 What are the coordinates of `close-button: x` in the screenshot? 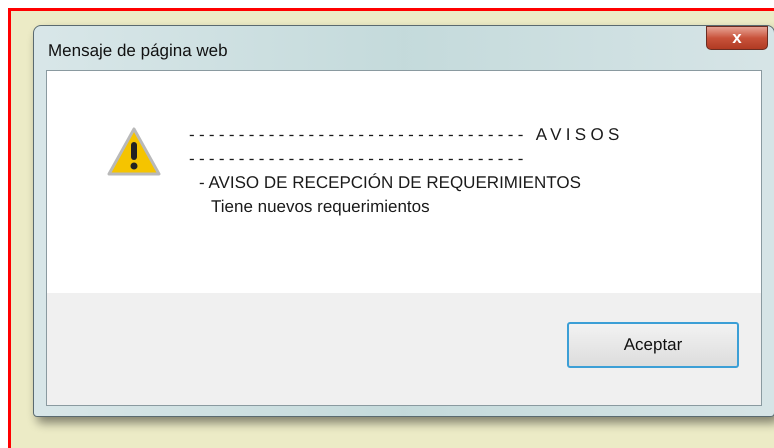 It's located at (737, 38).